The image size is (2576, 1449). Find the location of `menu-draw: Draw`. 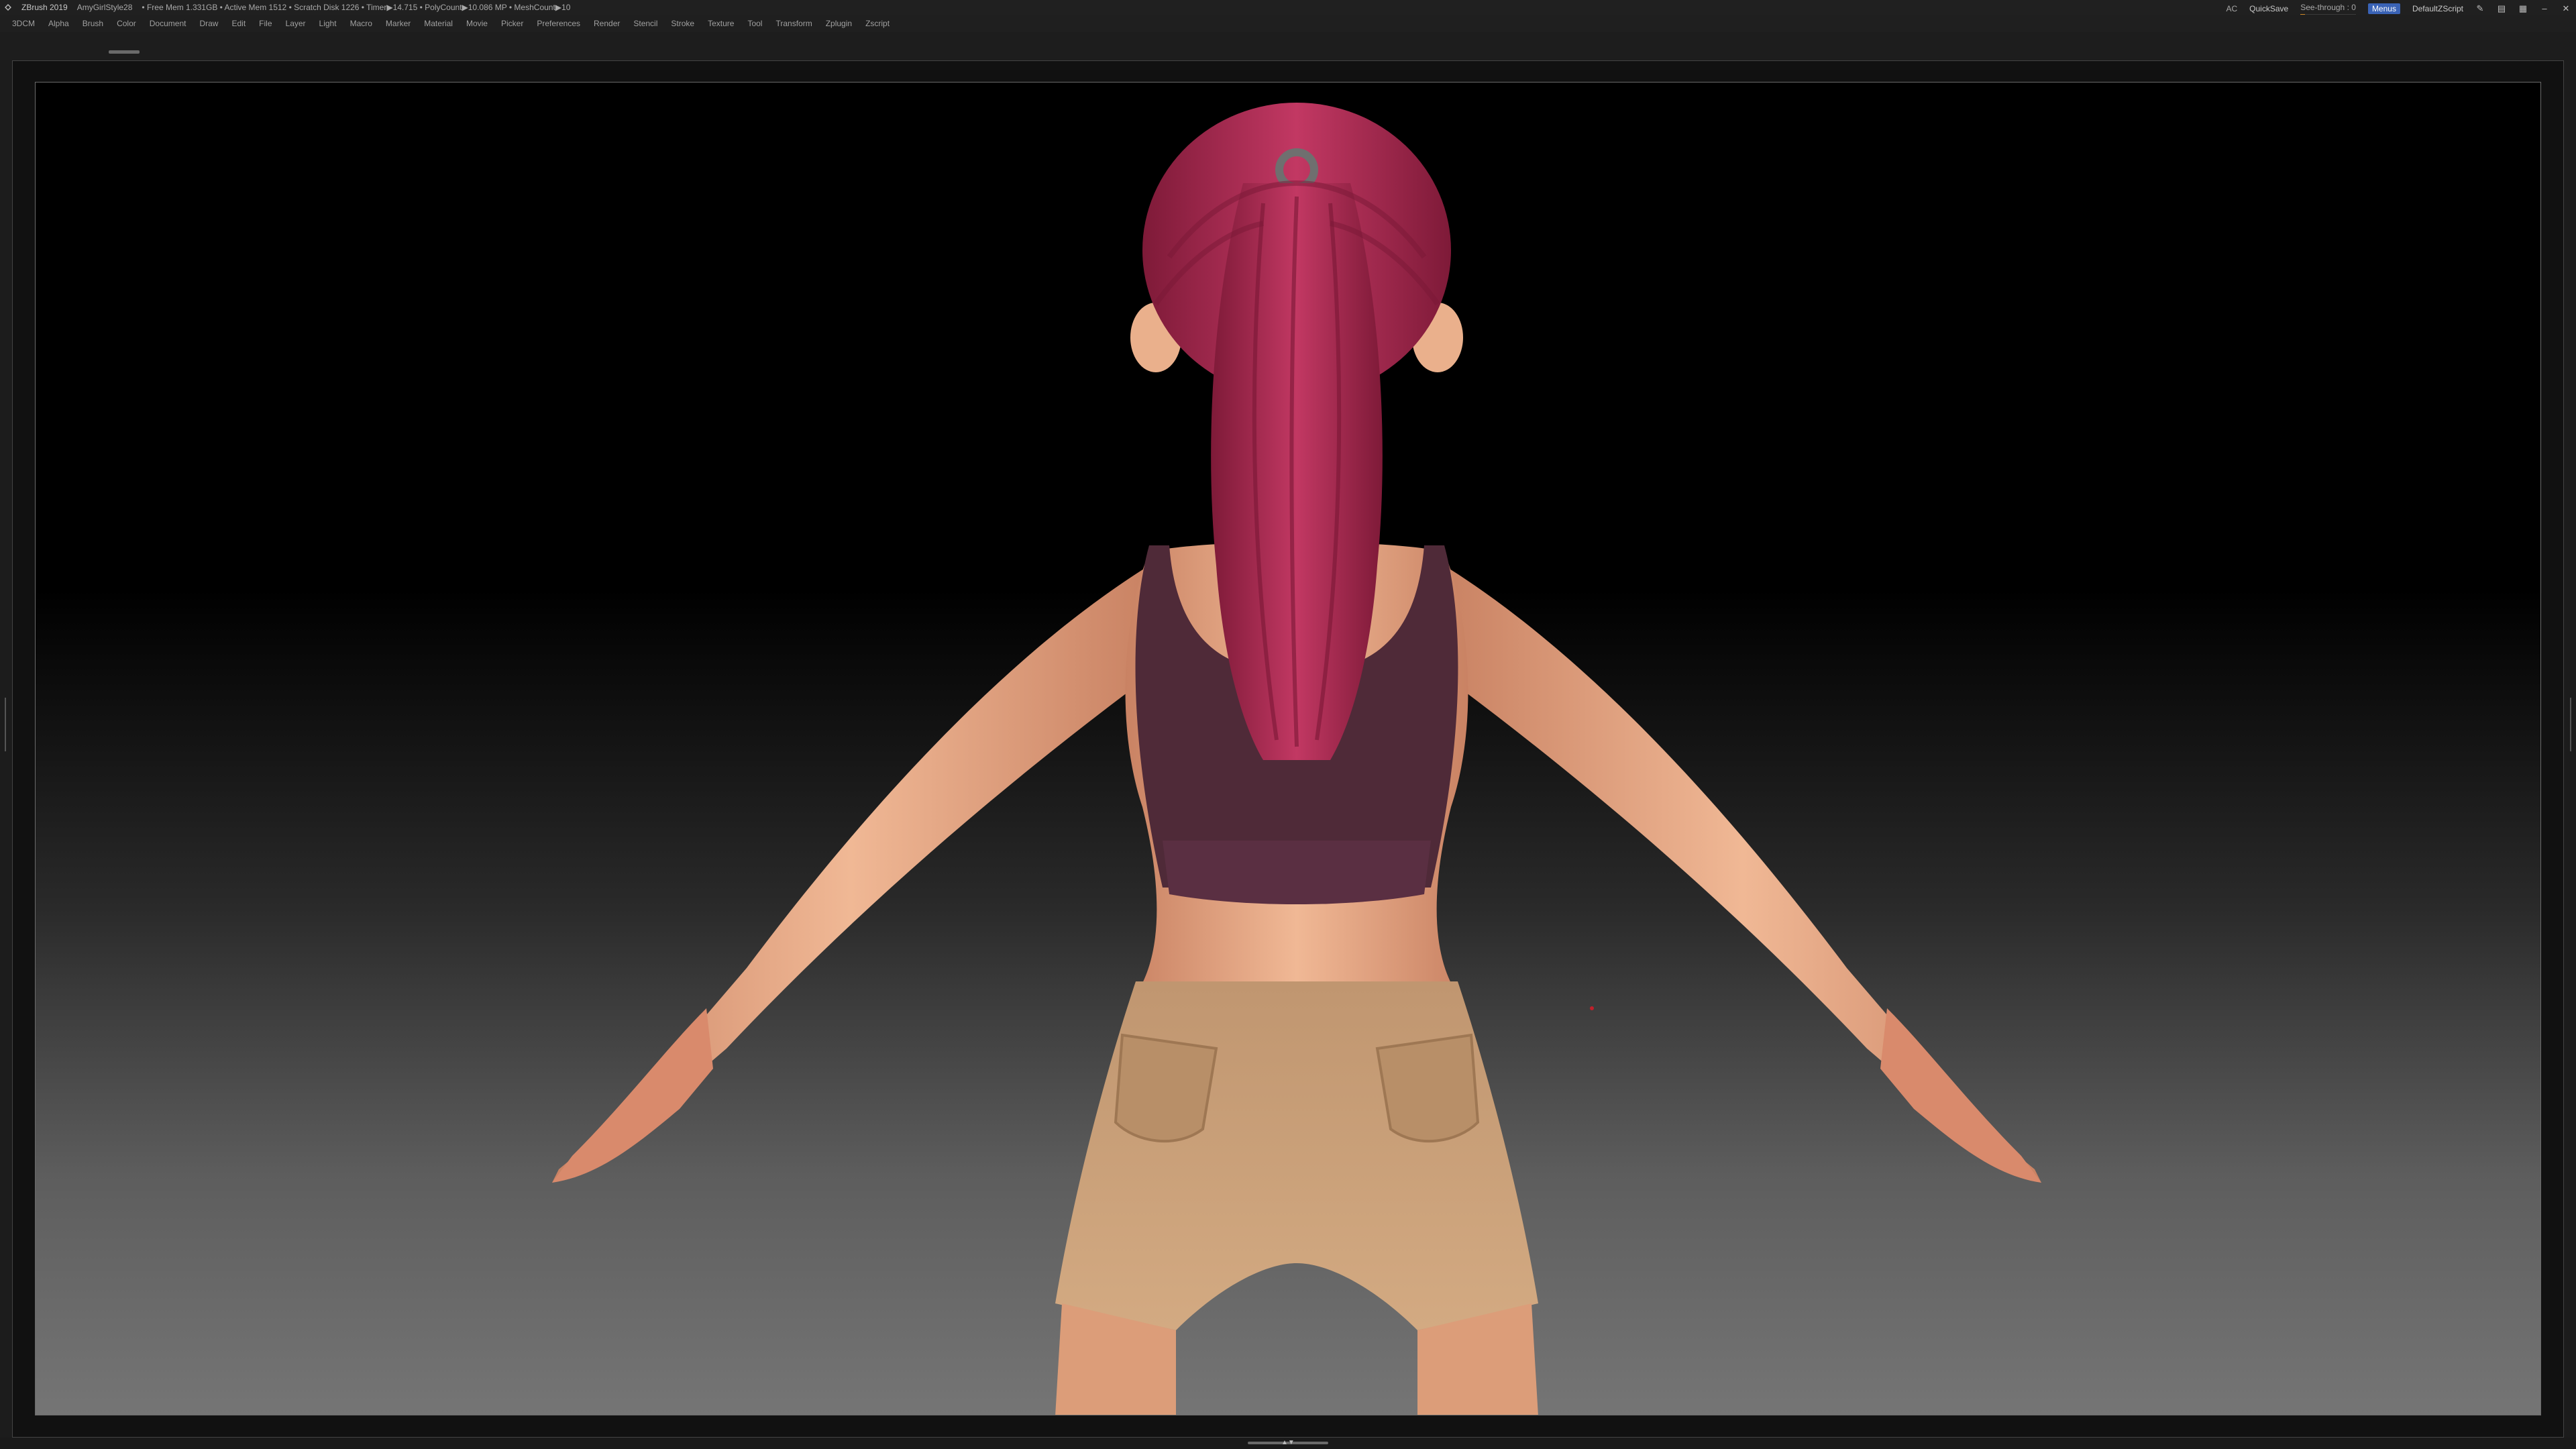

menu-draw: Draw is located at coordinates (208, 23).